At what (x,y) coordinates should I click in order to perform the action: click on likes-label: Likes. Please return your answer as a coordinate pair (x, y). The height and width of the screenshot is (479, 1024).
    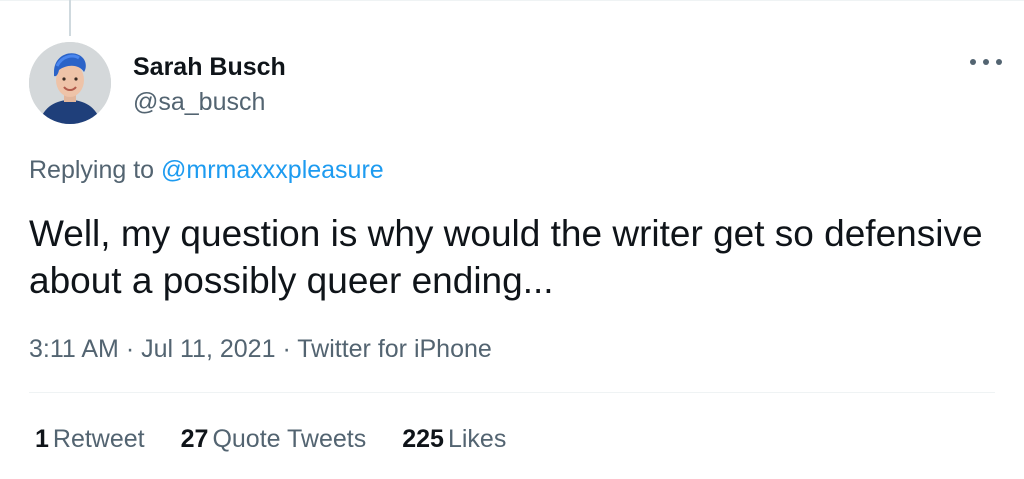
    Looking at the image, I should click on (477, 439).